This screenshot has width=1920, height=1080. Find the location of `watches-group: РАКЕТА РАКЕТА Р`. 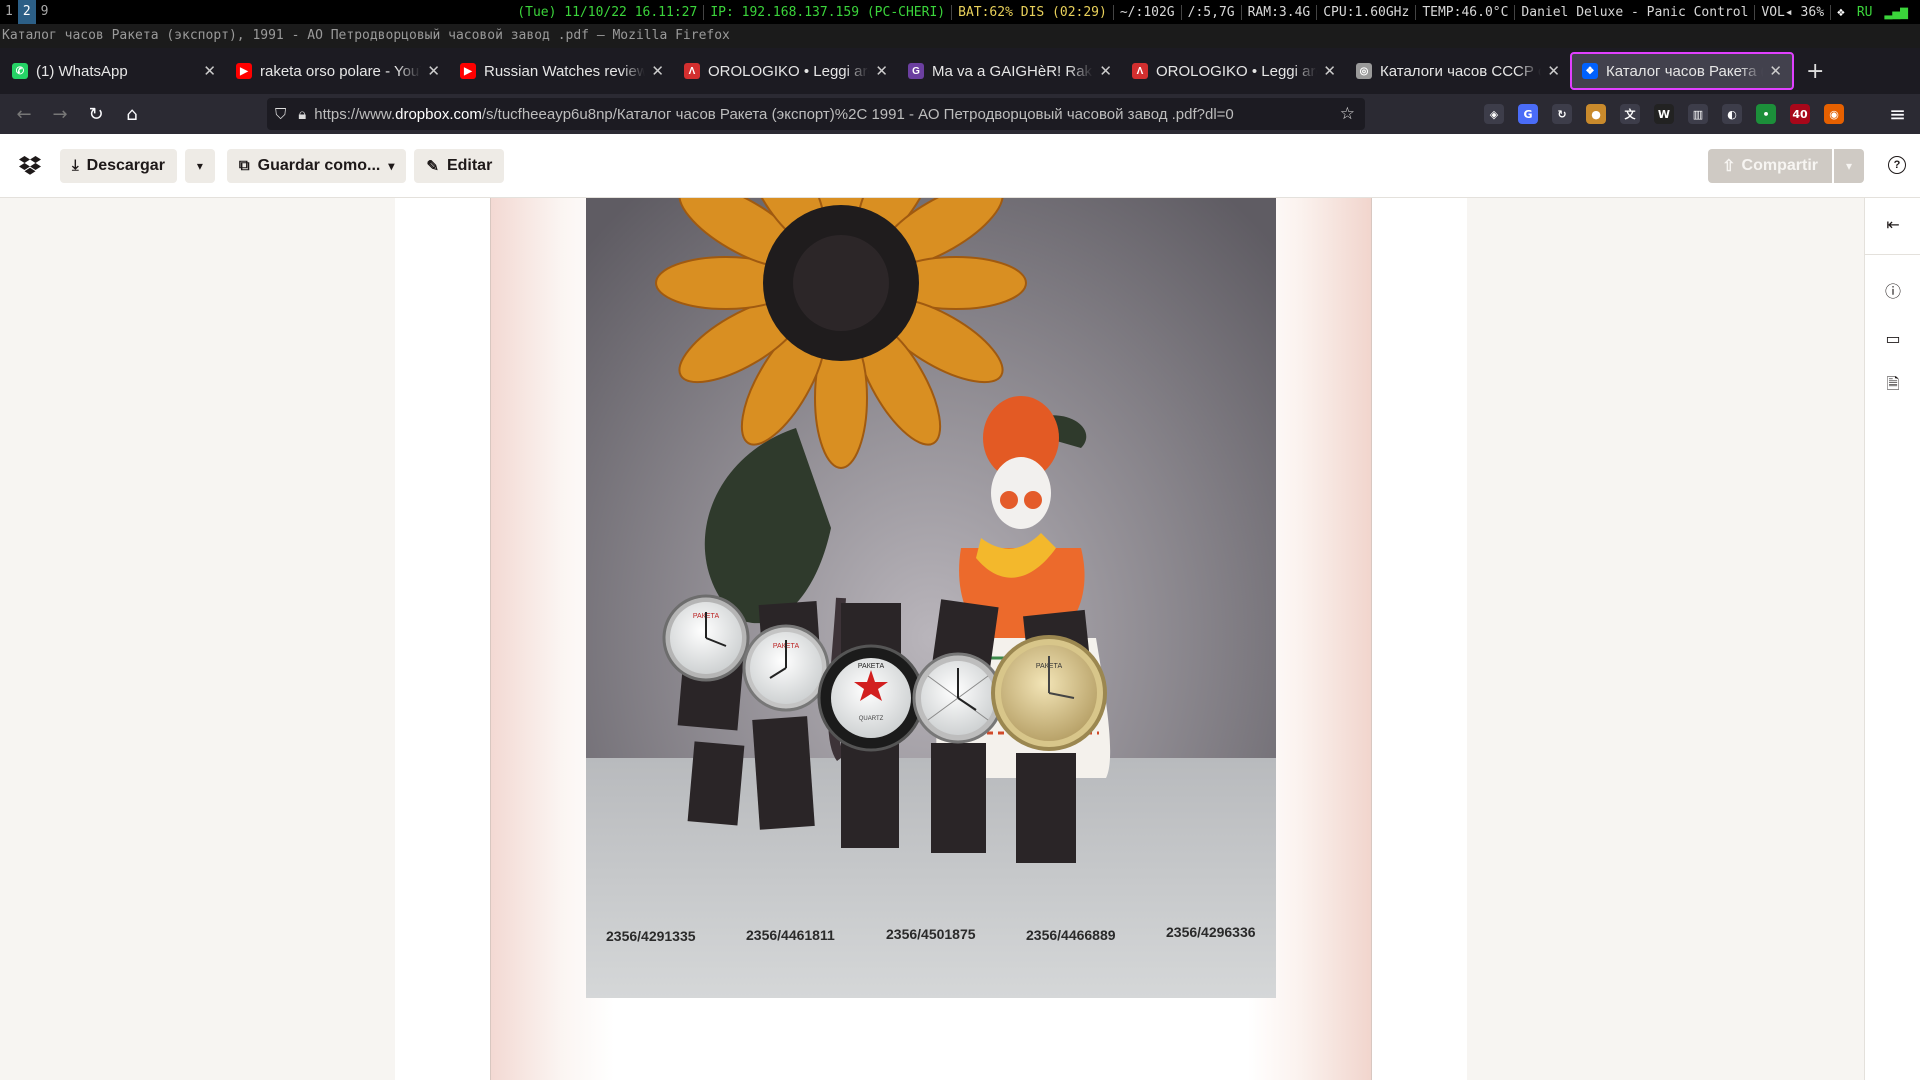

watches-group: РАКЕТА РАКЕТА Р is located at coordinates (884, 728).